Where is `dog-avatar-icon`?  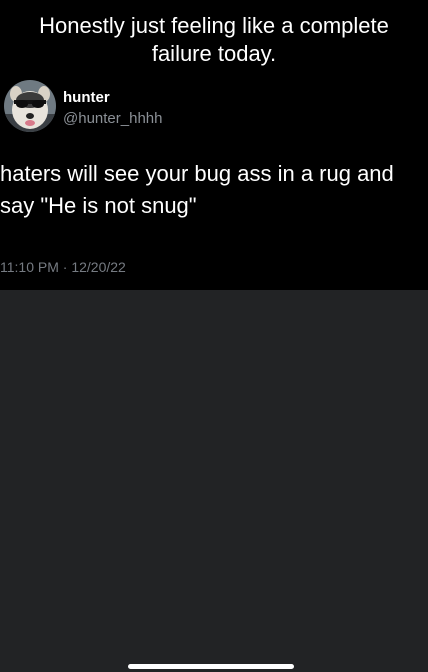 dog-avatar-icon is located at coordinates (30, 106).